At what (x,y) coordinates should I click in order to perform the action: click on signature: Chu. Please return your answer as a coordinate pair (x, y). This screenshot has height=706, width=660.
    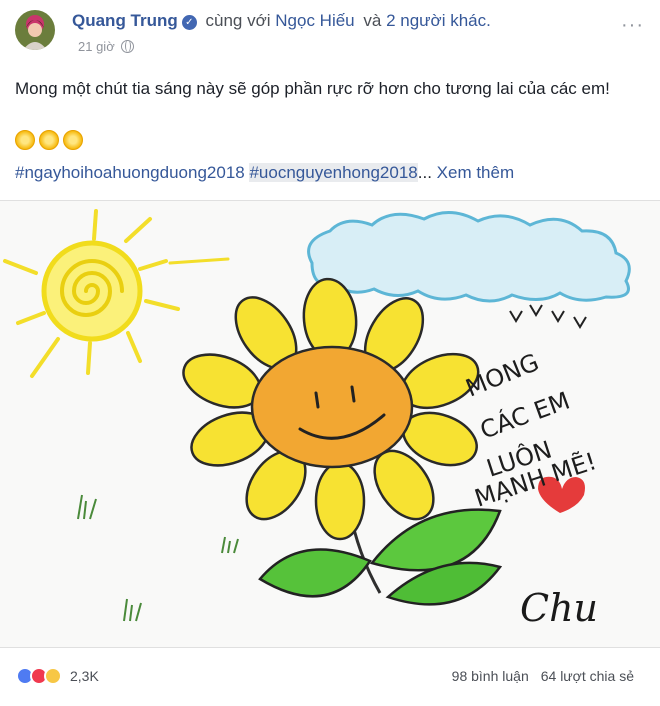
    Looking at the image, I should click on (559, 608).